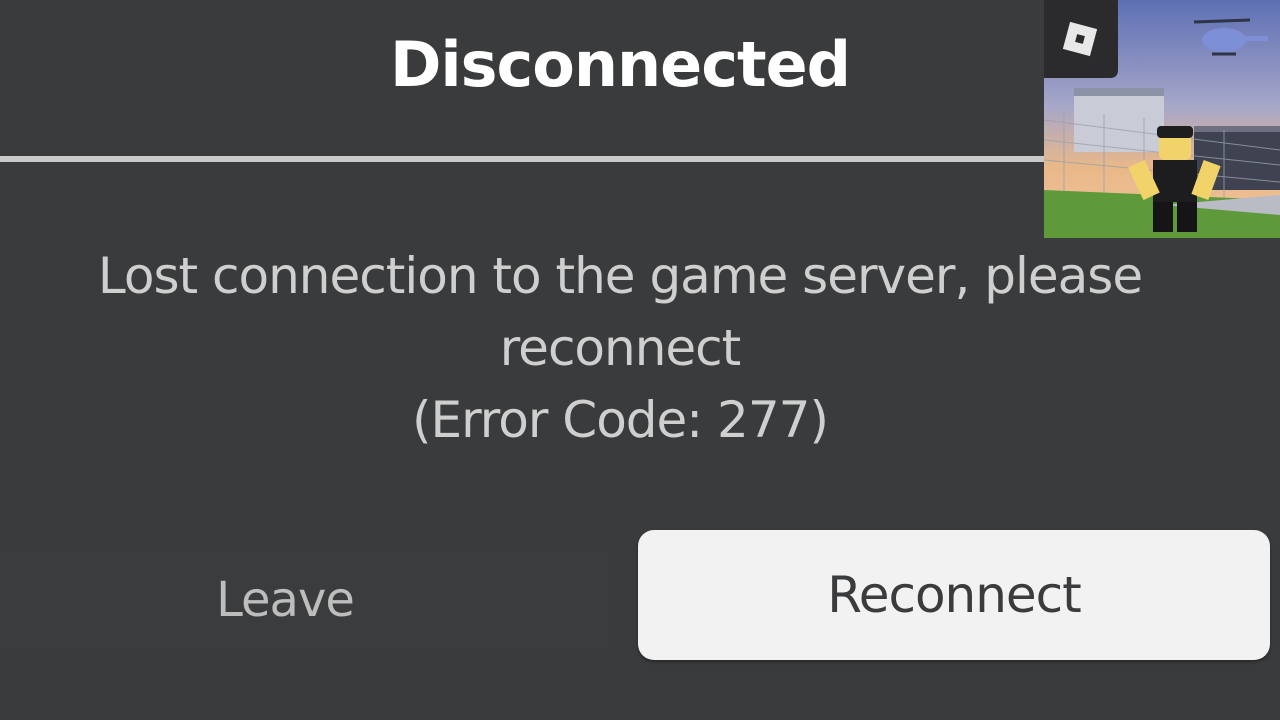  Describe the element at coordinates (1162, 119) in the screenshot. I see `game-scene-thumbnail` at that location.